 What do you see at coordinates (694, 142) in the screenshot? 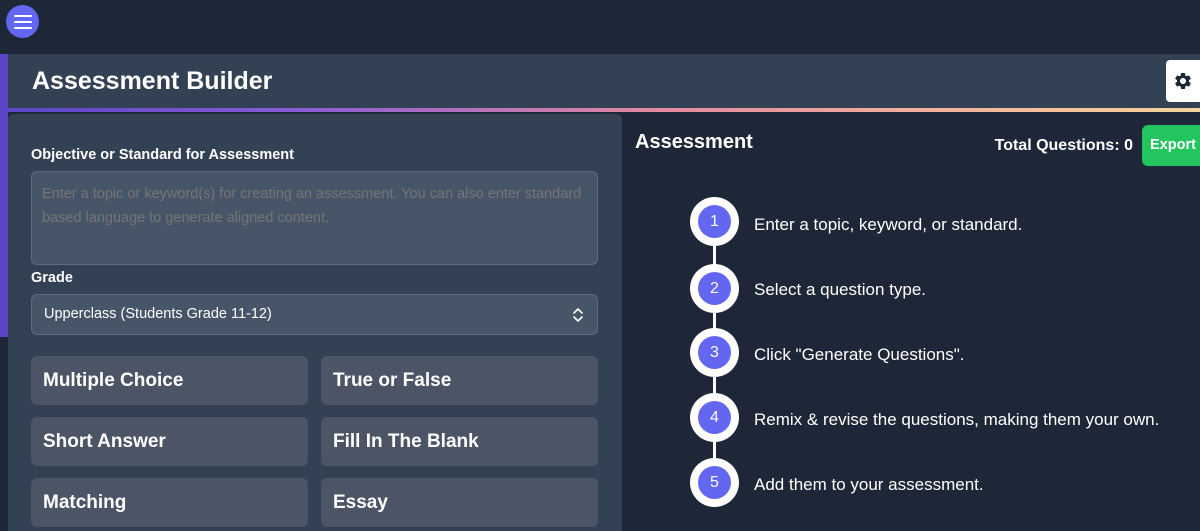
I see `assessment-title: Assessment` at bounding box center [694, 142].